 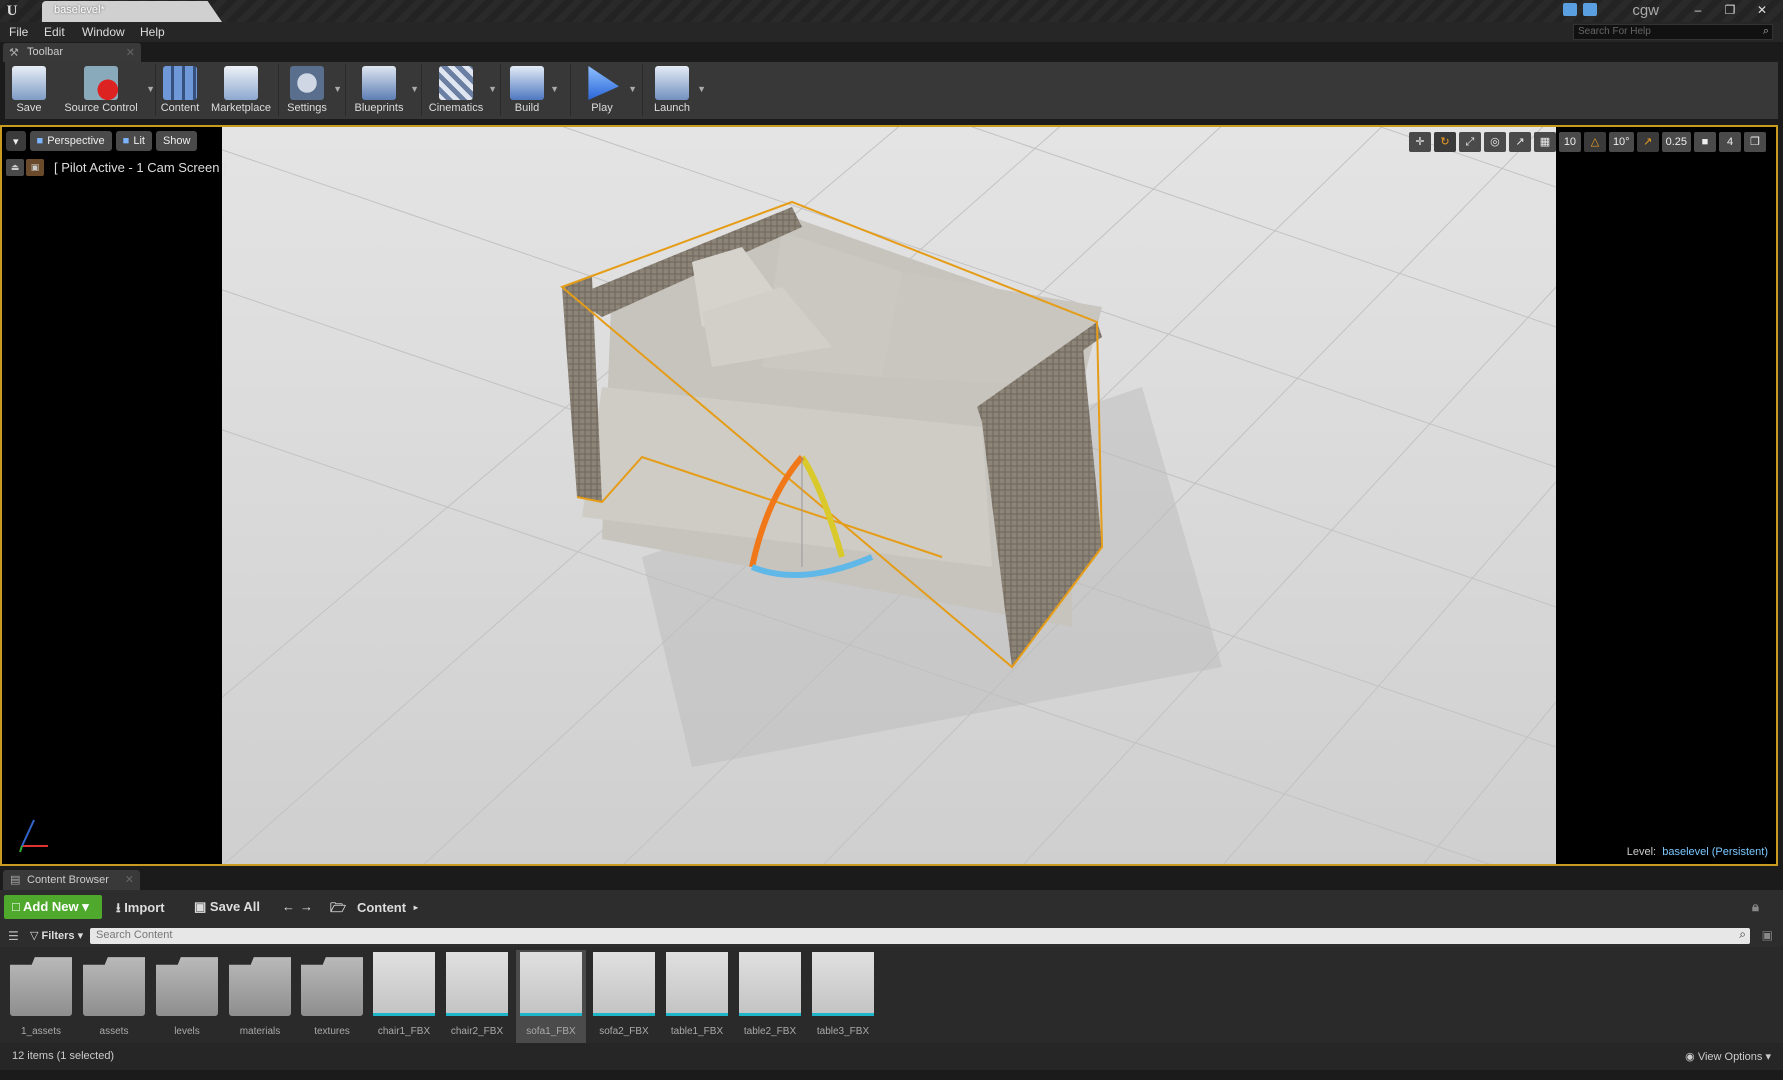 I want to click on source-control-button: Source Control ▼, so click(x=106, y=90).